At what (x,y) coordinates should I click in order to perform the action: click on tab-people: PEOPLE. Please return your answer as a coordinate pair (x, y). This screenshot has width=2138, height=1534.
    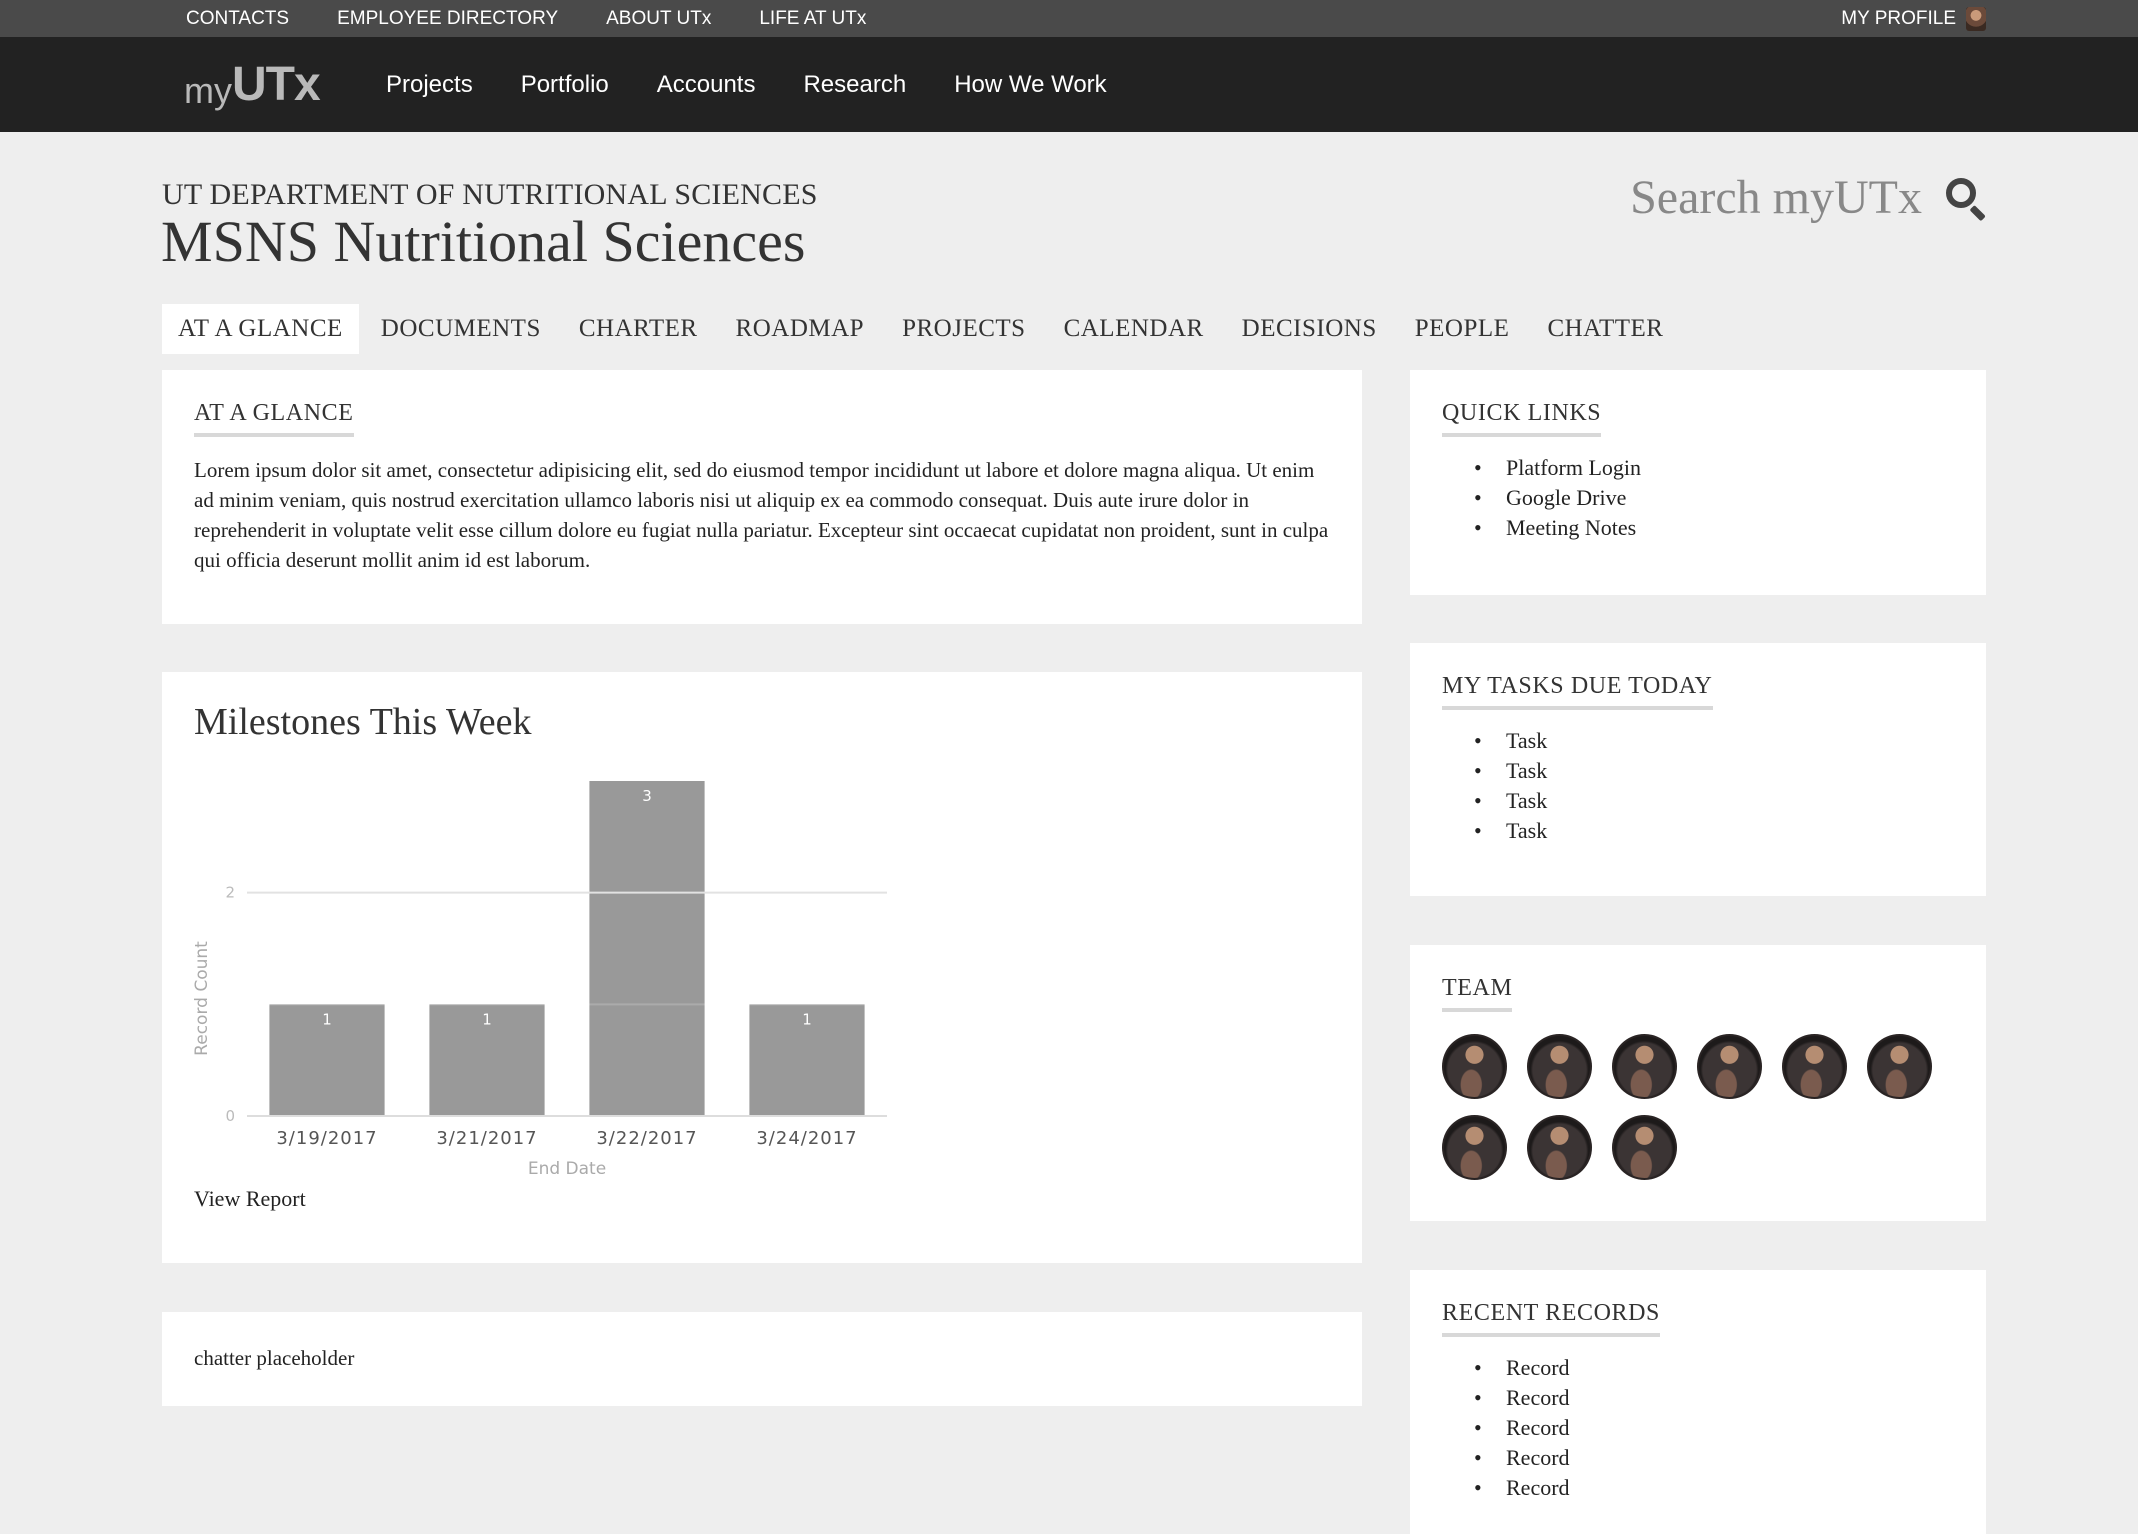
    Looking at the image, I should click on (1462, 329).